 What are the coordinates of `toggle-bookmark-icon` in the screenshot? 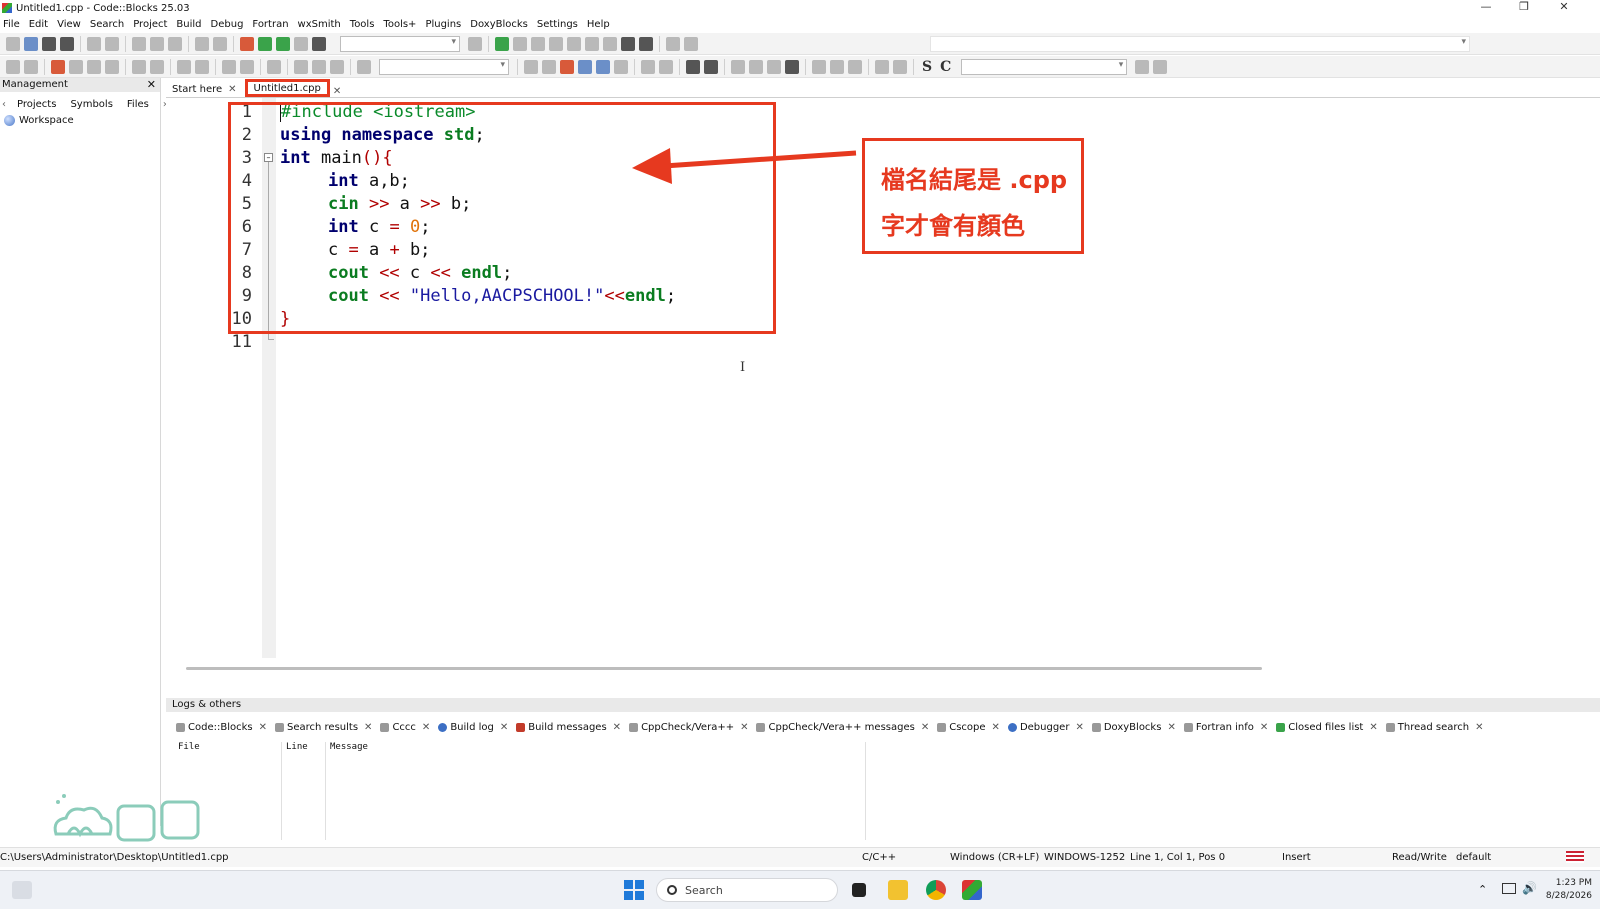 It's located at (58, 66).